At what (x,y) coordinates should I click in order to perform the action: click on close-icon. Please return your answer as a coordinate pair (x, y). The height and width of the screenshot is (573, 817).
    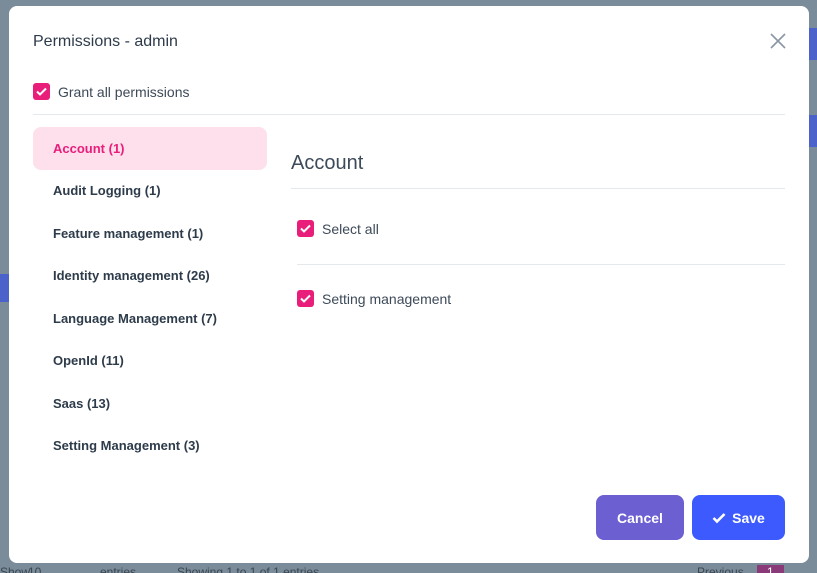
    Looking at the image, I should click on (778, 41).